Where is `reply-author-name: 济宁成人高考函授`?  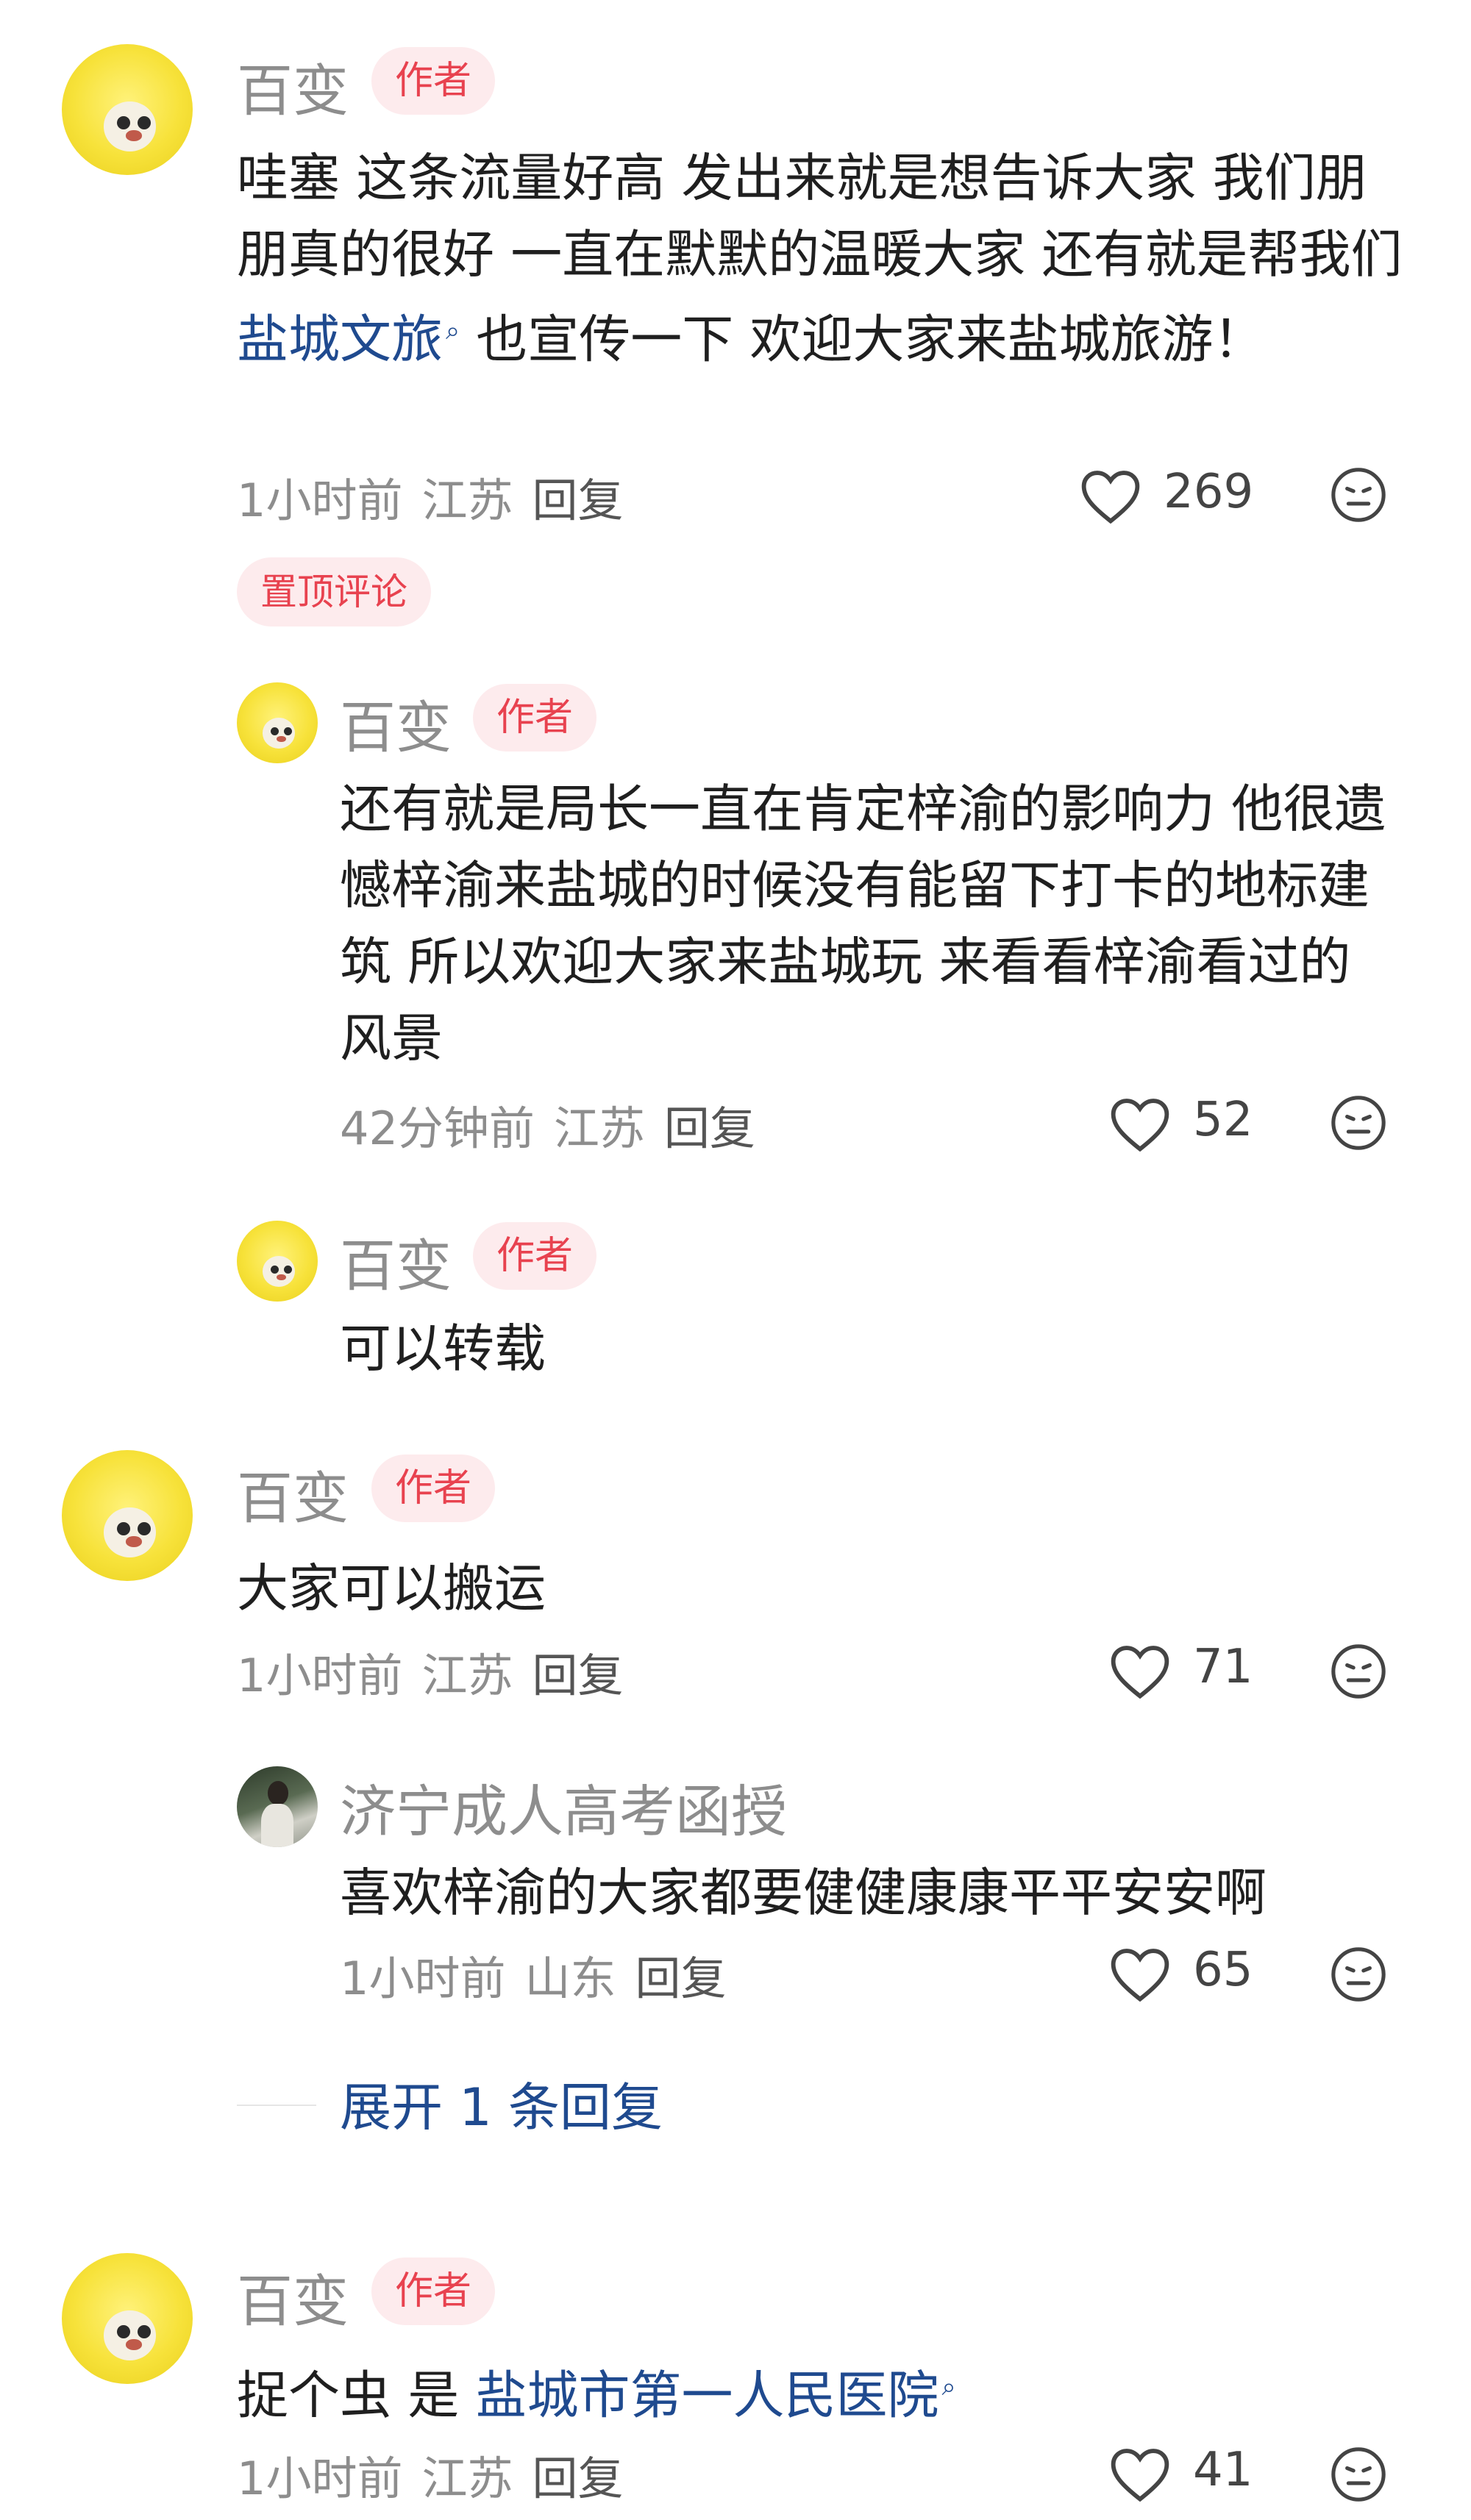
reply-author-name: 济宁成人高考函授 is located at coordinates (563, 1806).